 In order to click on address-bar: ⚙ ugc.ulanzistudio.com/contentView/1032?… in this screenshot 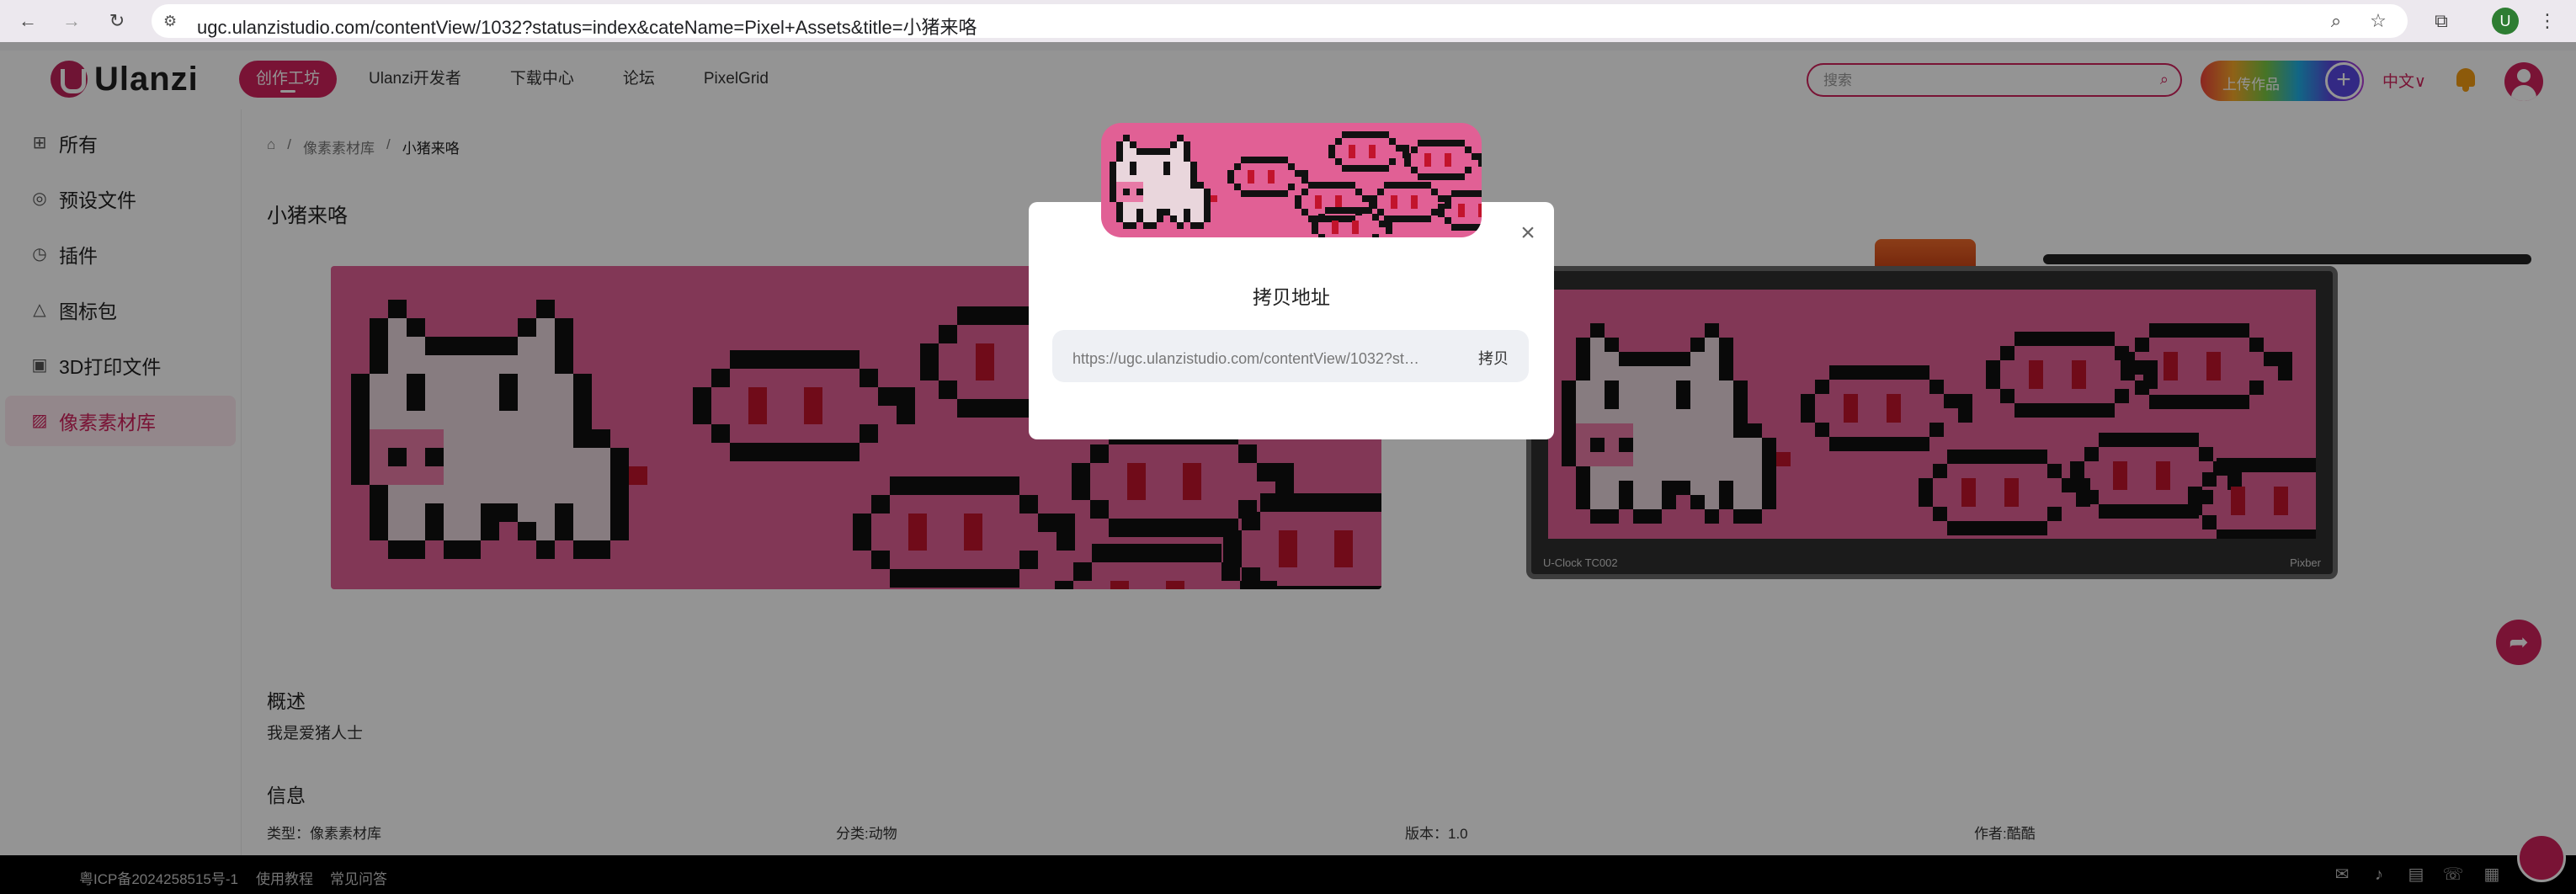, I will do `click(1280, 21)`.